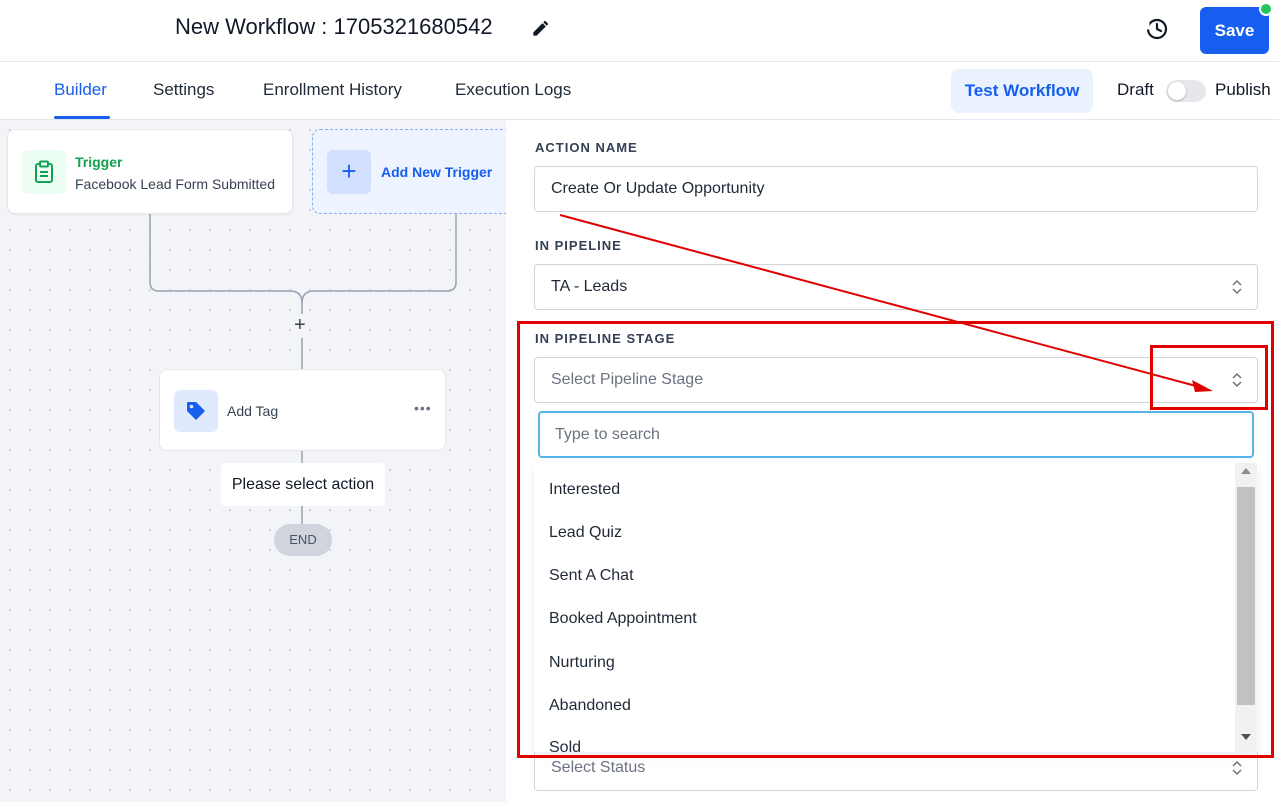  What do you see at coordinates (150, 171) in the screenshot?
I see `trigger-card: Trigger Facebook Lead Form Submitted` at bounding box center [150, 171].